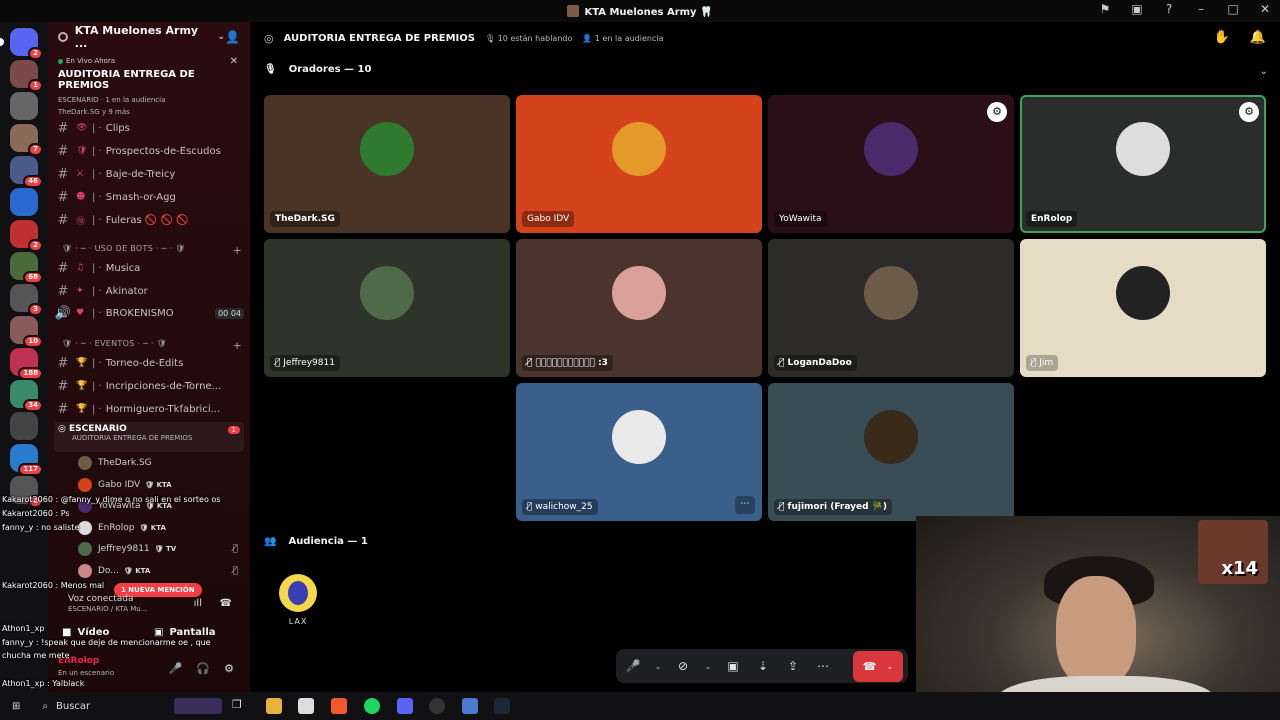  Describe the element at coordinates (639, 164) in the screenshot. I see `speaker-tile: Gabo IDV` at that location.